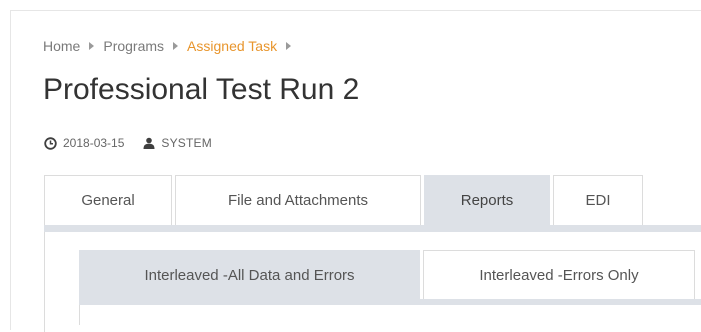 The height and width of the screenshot is (332, 701). I want to click on tab-general-label: General, so click(108, 200).